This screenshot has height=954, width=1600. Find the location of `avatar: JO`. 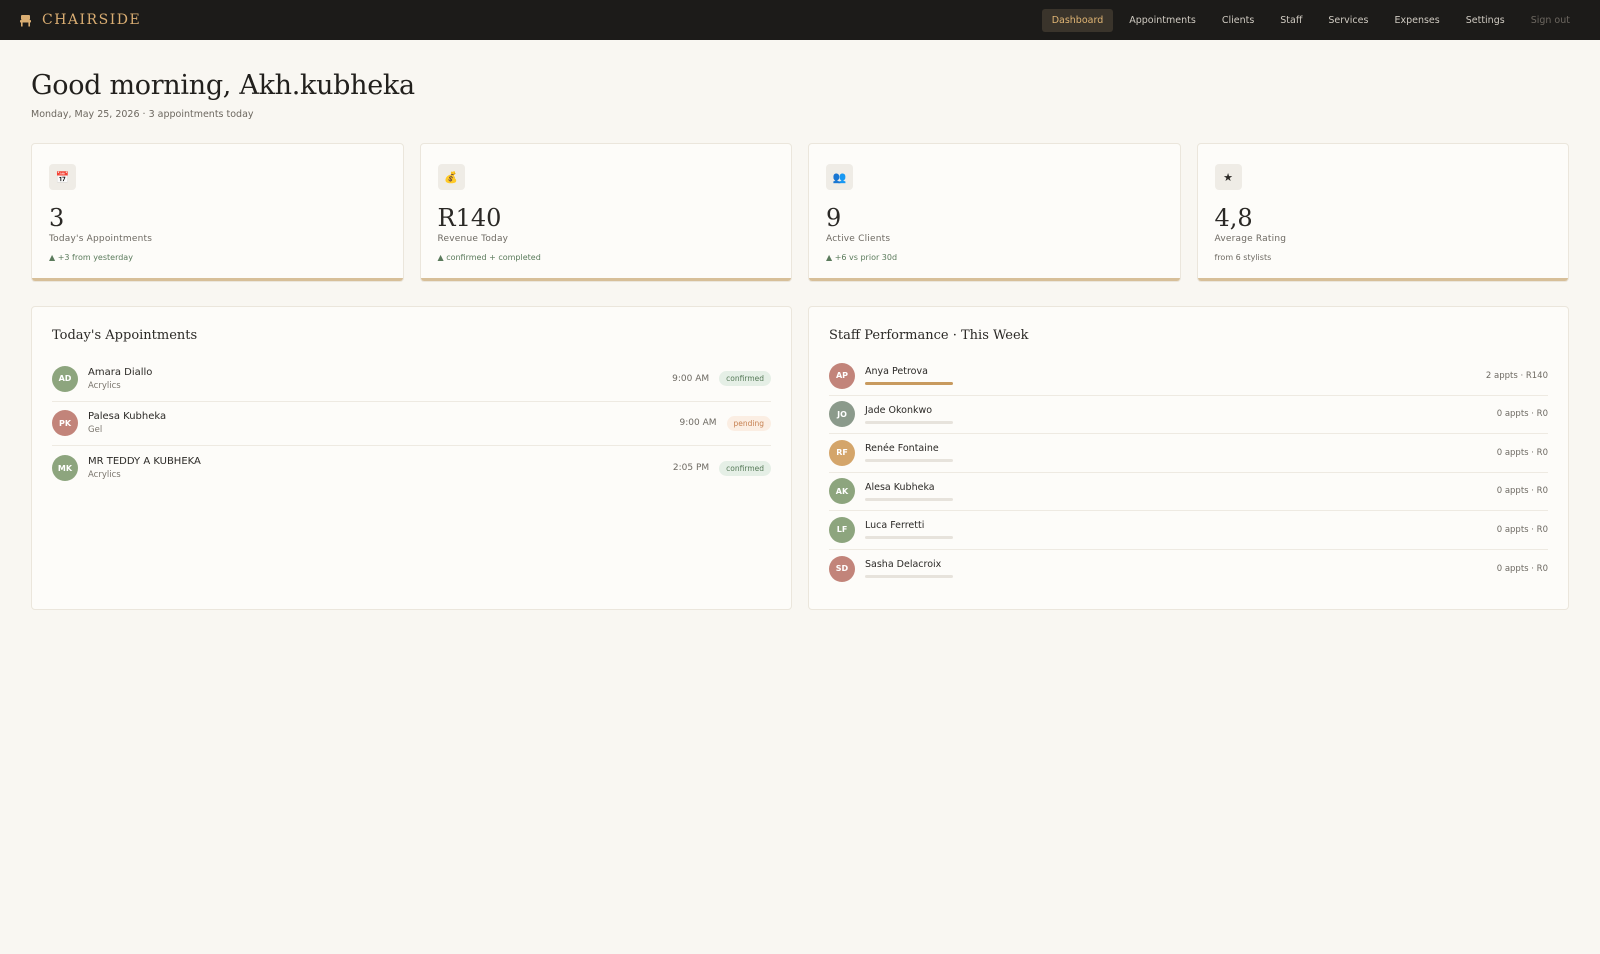

avatar: JO is located at coordinates (842, 414).